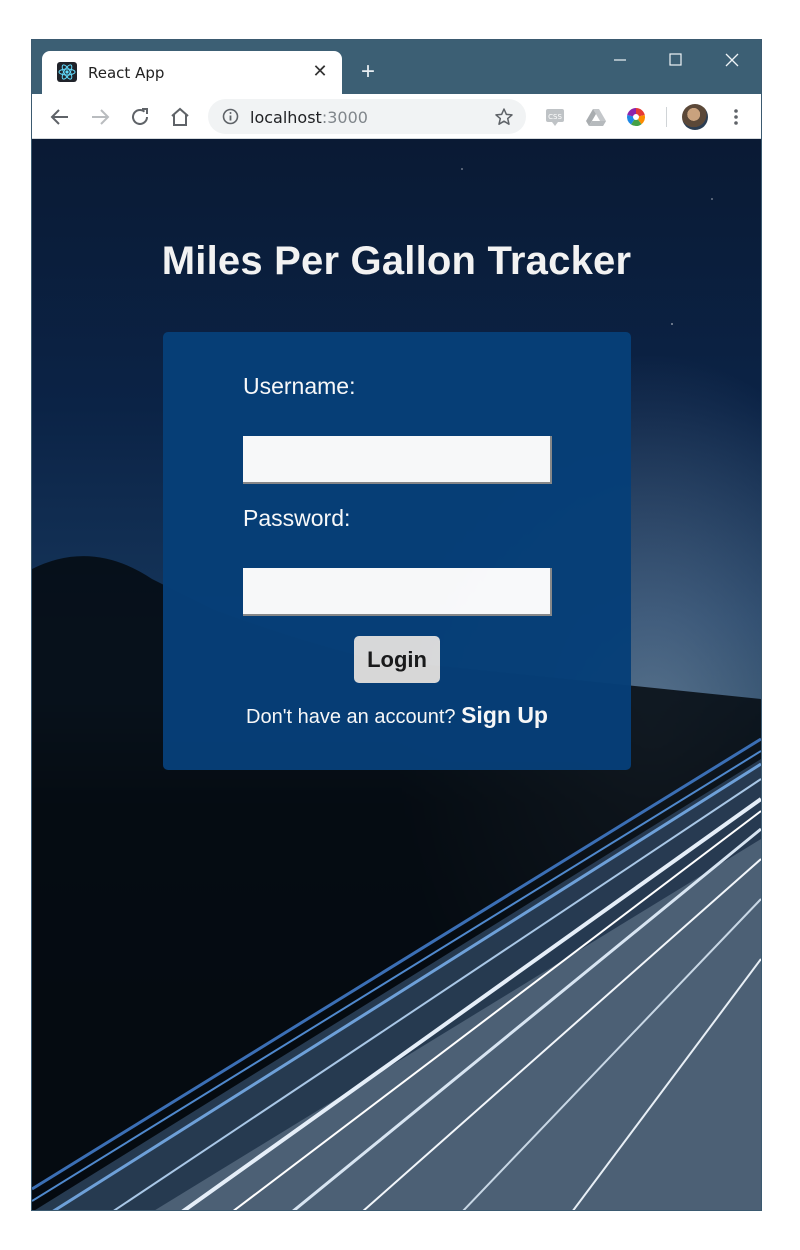 This screenshot has width=800, height=1250. I want to click on svg-text: CSS, so click(555, 117).